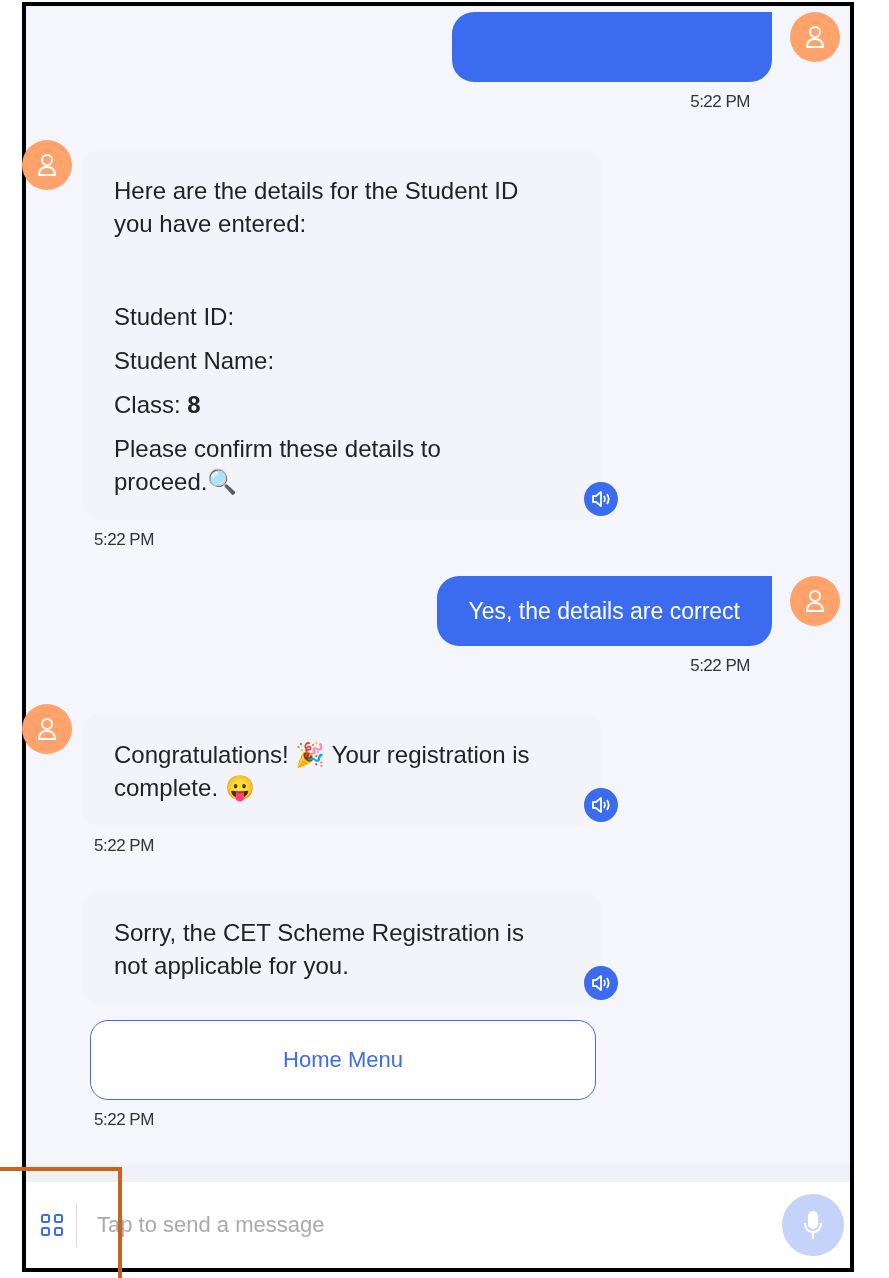  Describe the element at coordinates (343, 1060) in the screenshot. I see `home-menu-button: Home Menu` at that location.